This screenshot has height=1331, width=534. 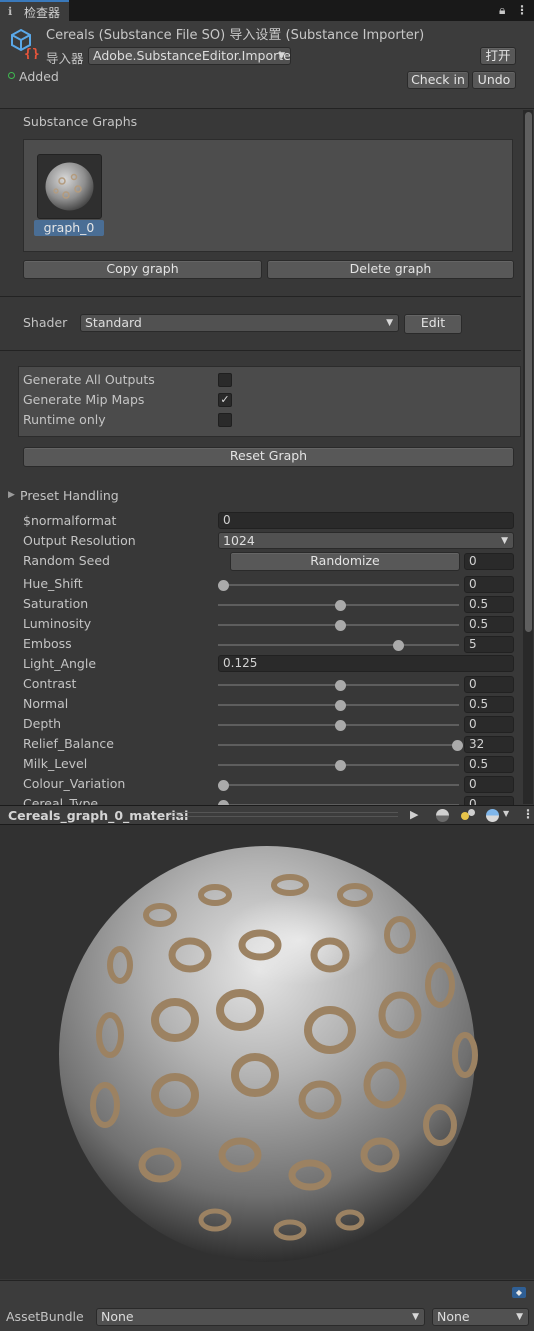 What do you see at coordinates (46, 703) in the screenshot?
I see `param-label-normal: Normal` at bounding box center [46, 703].